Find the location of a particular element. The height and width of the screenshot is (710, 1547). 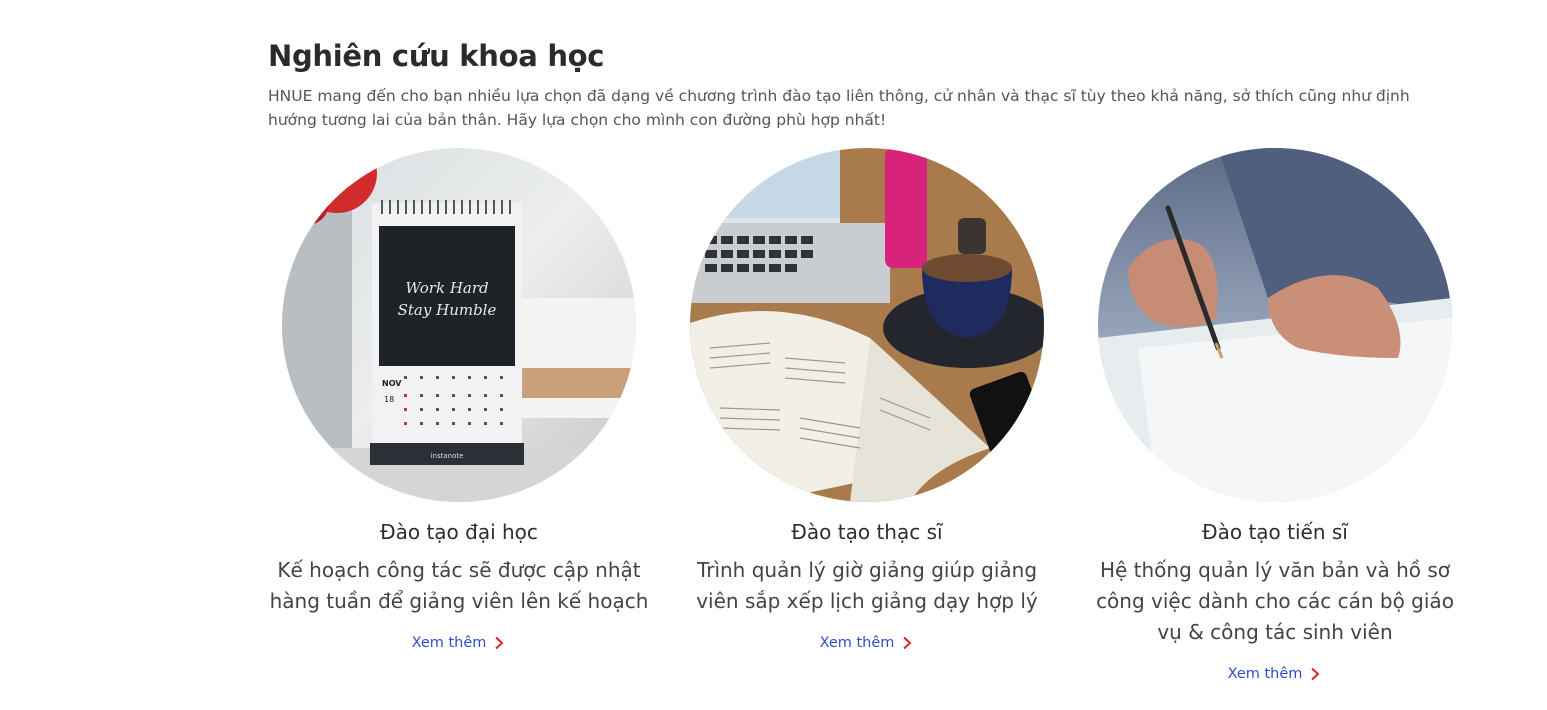

calendar-day: 18 is located at coordinates (389, 399).